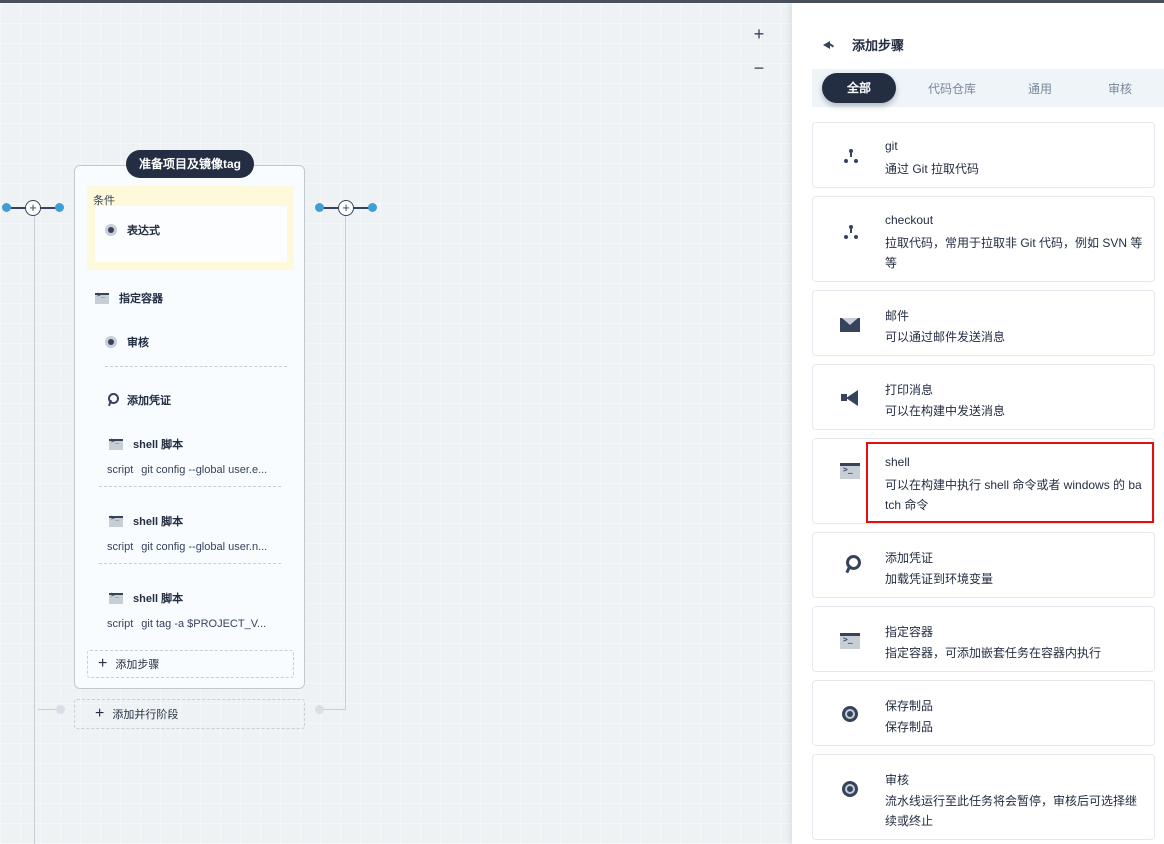 The image size is (1164, 844). I want to click on megaphone-icon, so click(850, 398).